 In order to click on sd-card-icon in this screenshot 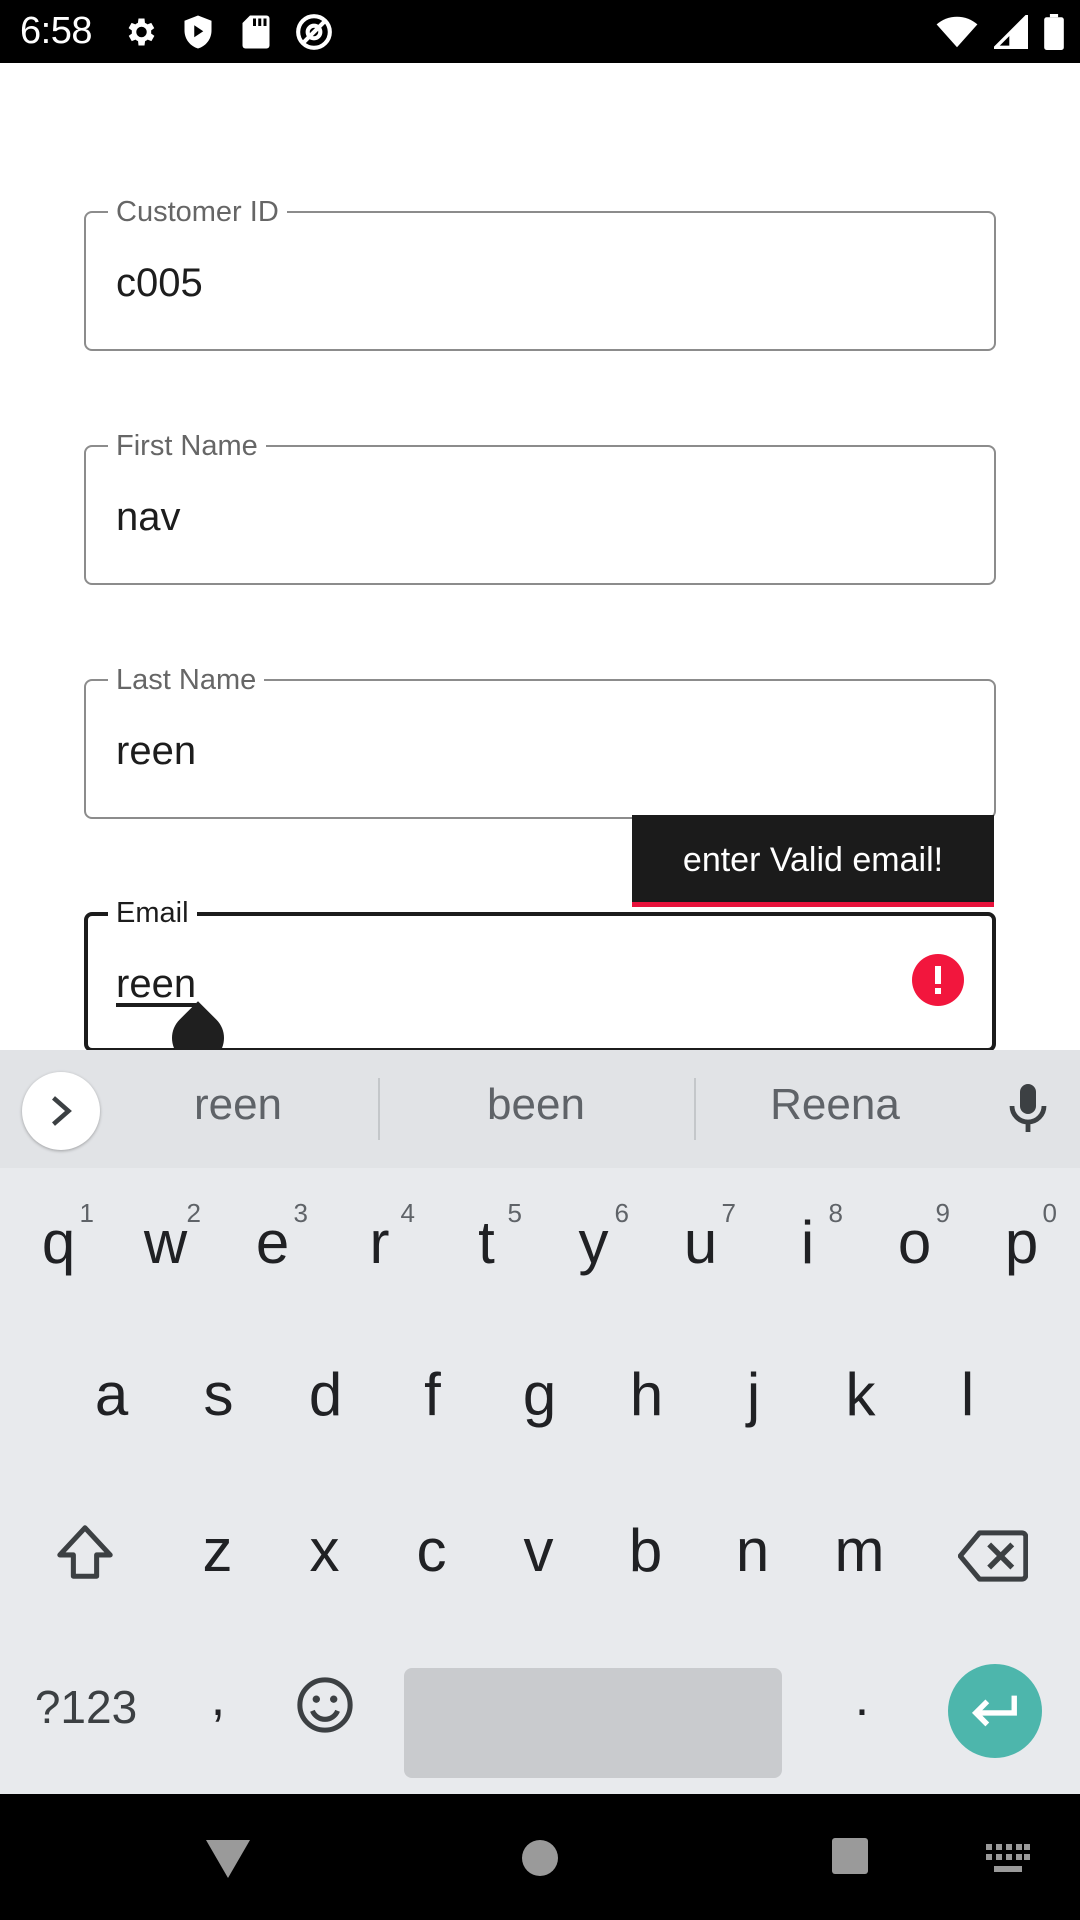, I will do `click(256, 32)`.